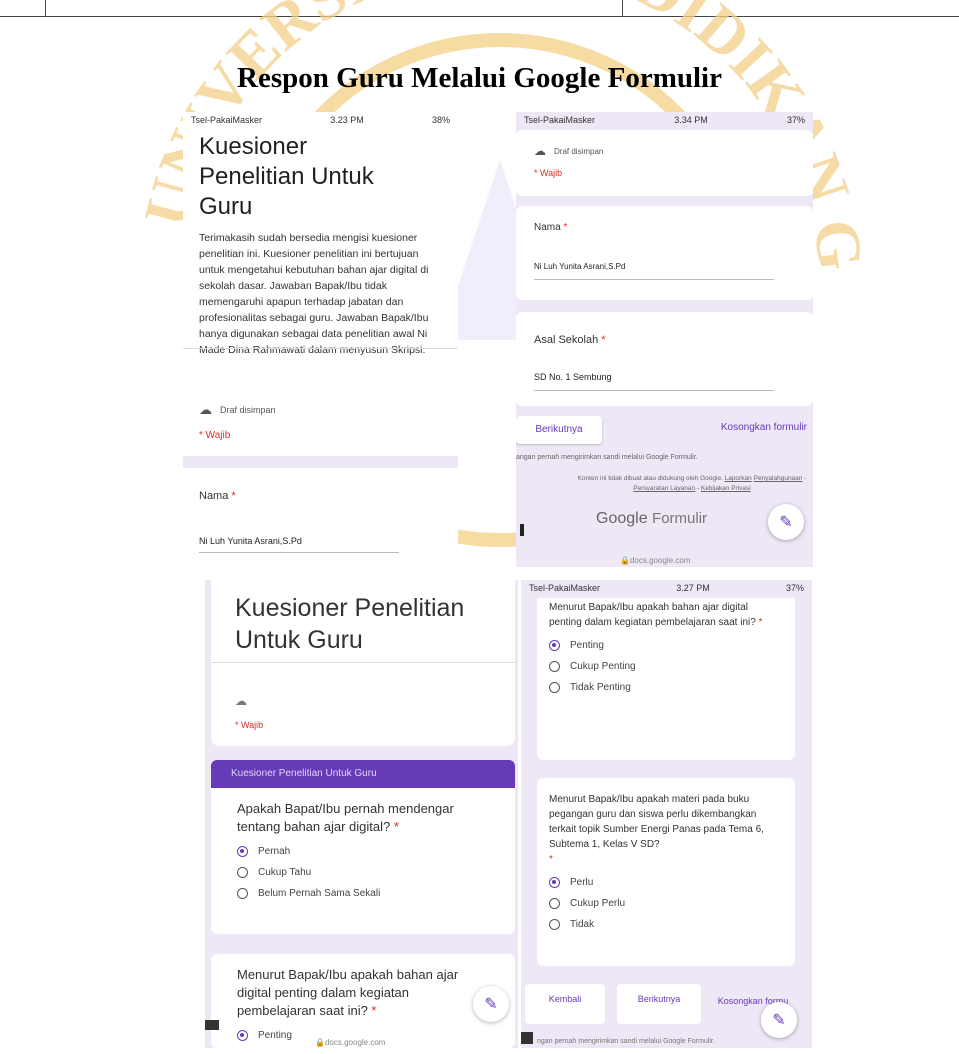  I want to click on status-bar: Tsel-PakaiMasker 3.34 PM 37%, so click(664, 120).